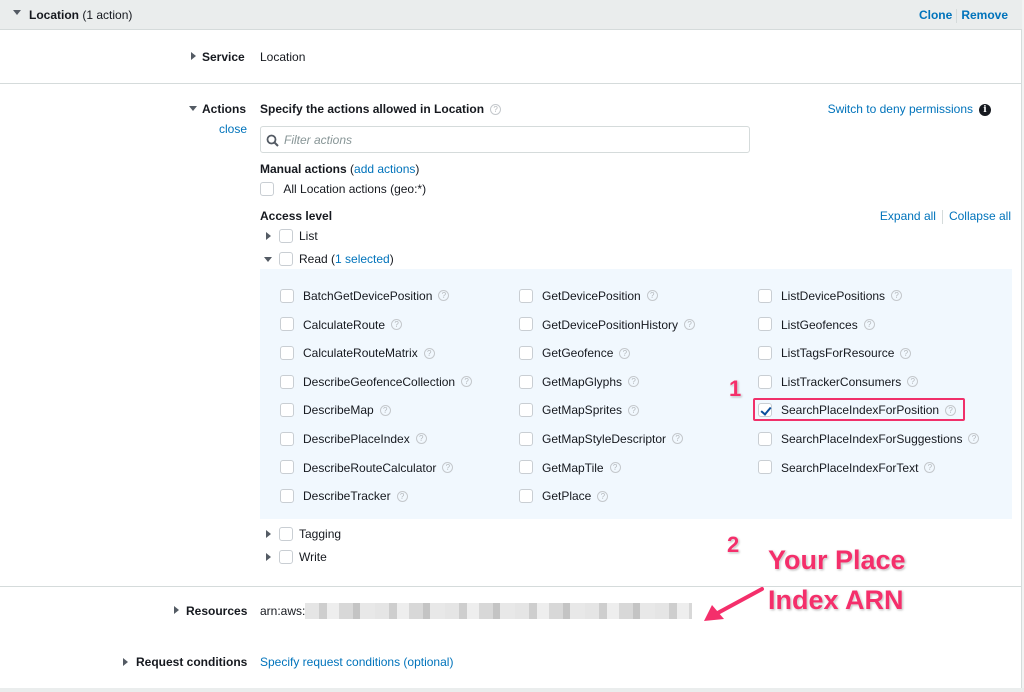 The image size is (1024, 692). I want to click on specify-request-conditions-link: Specify request conditions (optional), so click(356, 662).